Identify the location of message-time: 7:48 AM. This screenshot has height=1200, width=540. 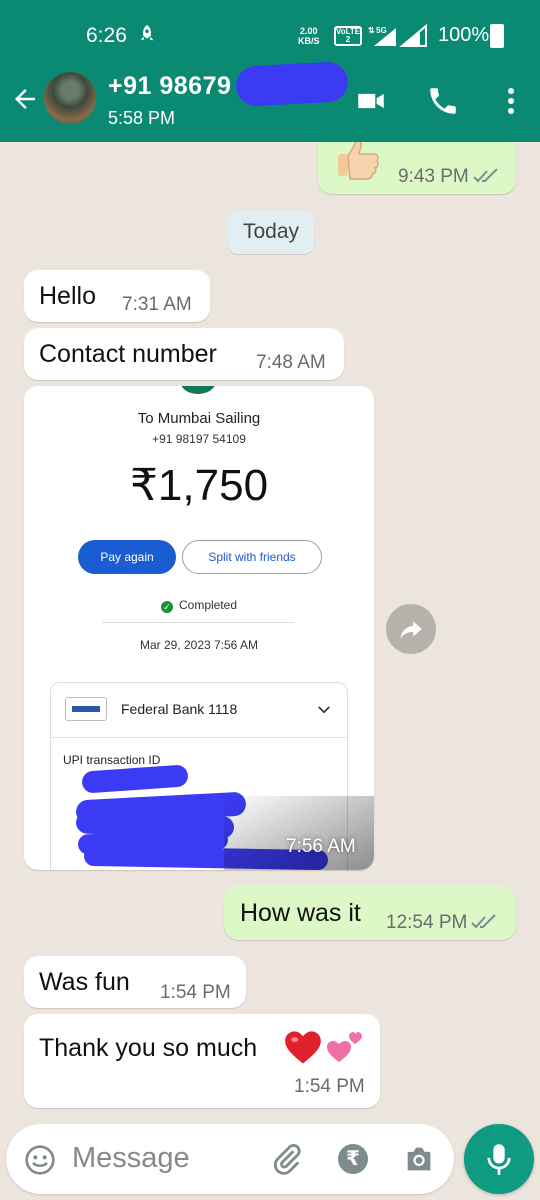
(291, 362).